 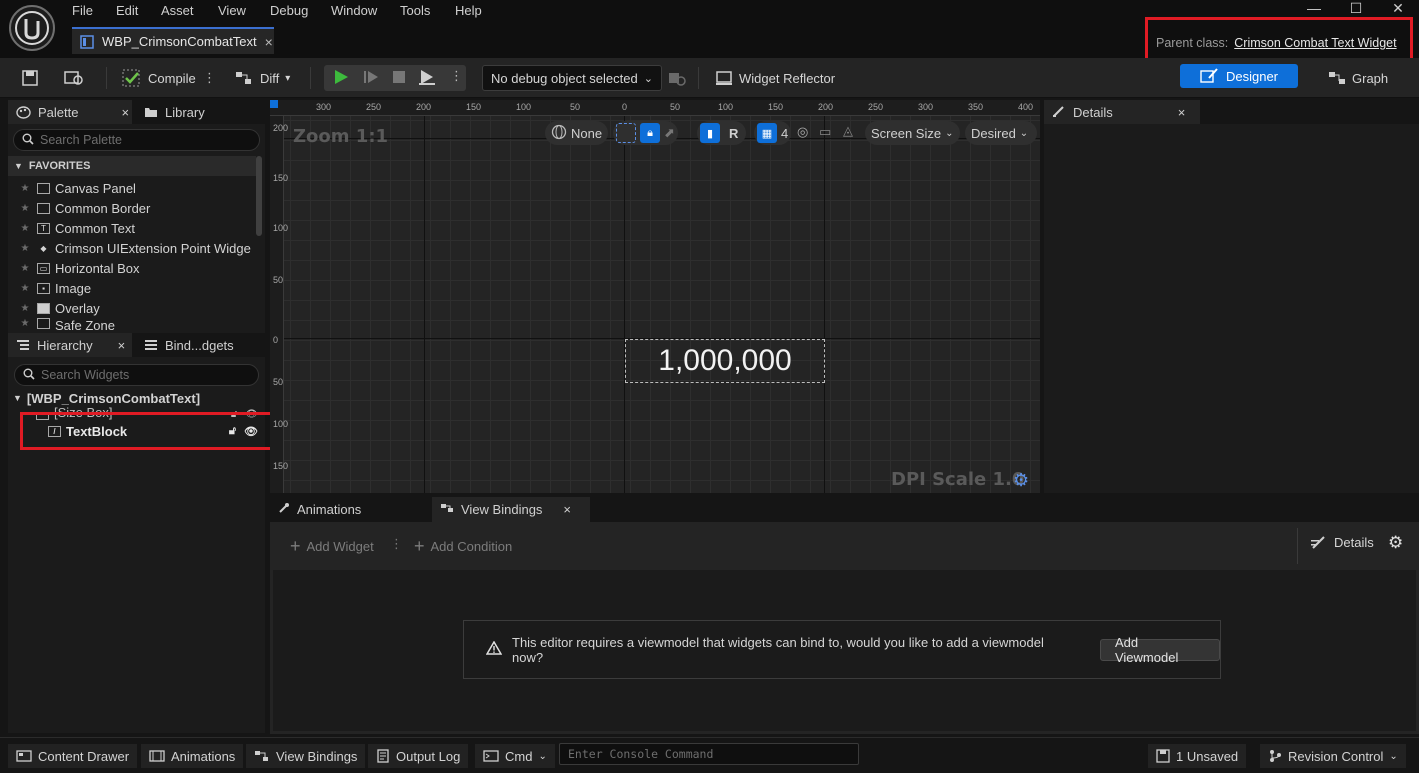 I want to click on tab-hierarchy: Hierarchy ×, so click(x=70, y=345).